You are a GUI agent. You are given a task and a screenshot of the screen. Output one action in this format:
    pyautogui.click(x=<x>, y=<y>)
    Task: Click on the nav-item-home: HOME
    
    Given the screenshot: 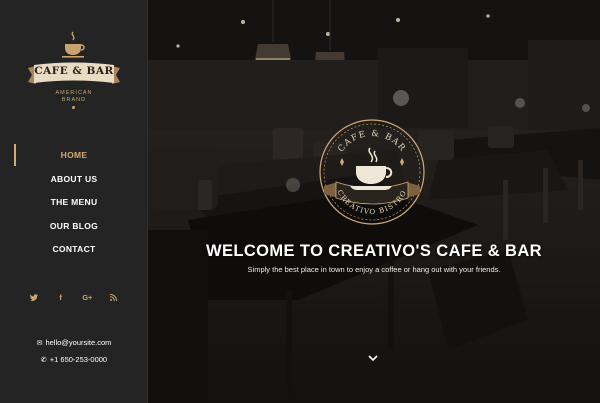 What is the action you would take?
    pyautogui.click(x=74, y=158)
    